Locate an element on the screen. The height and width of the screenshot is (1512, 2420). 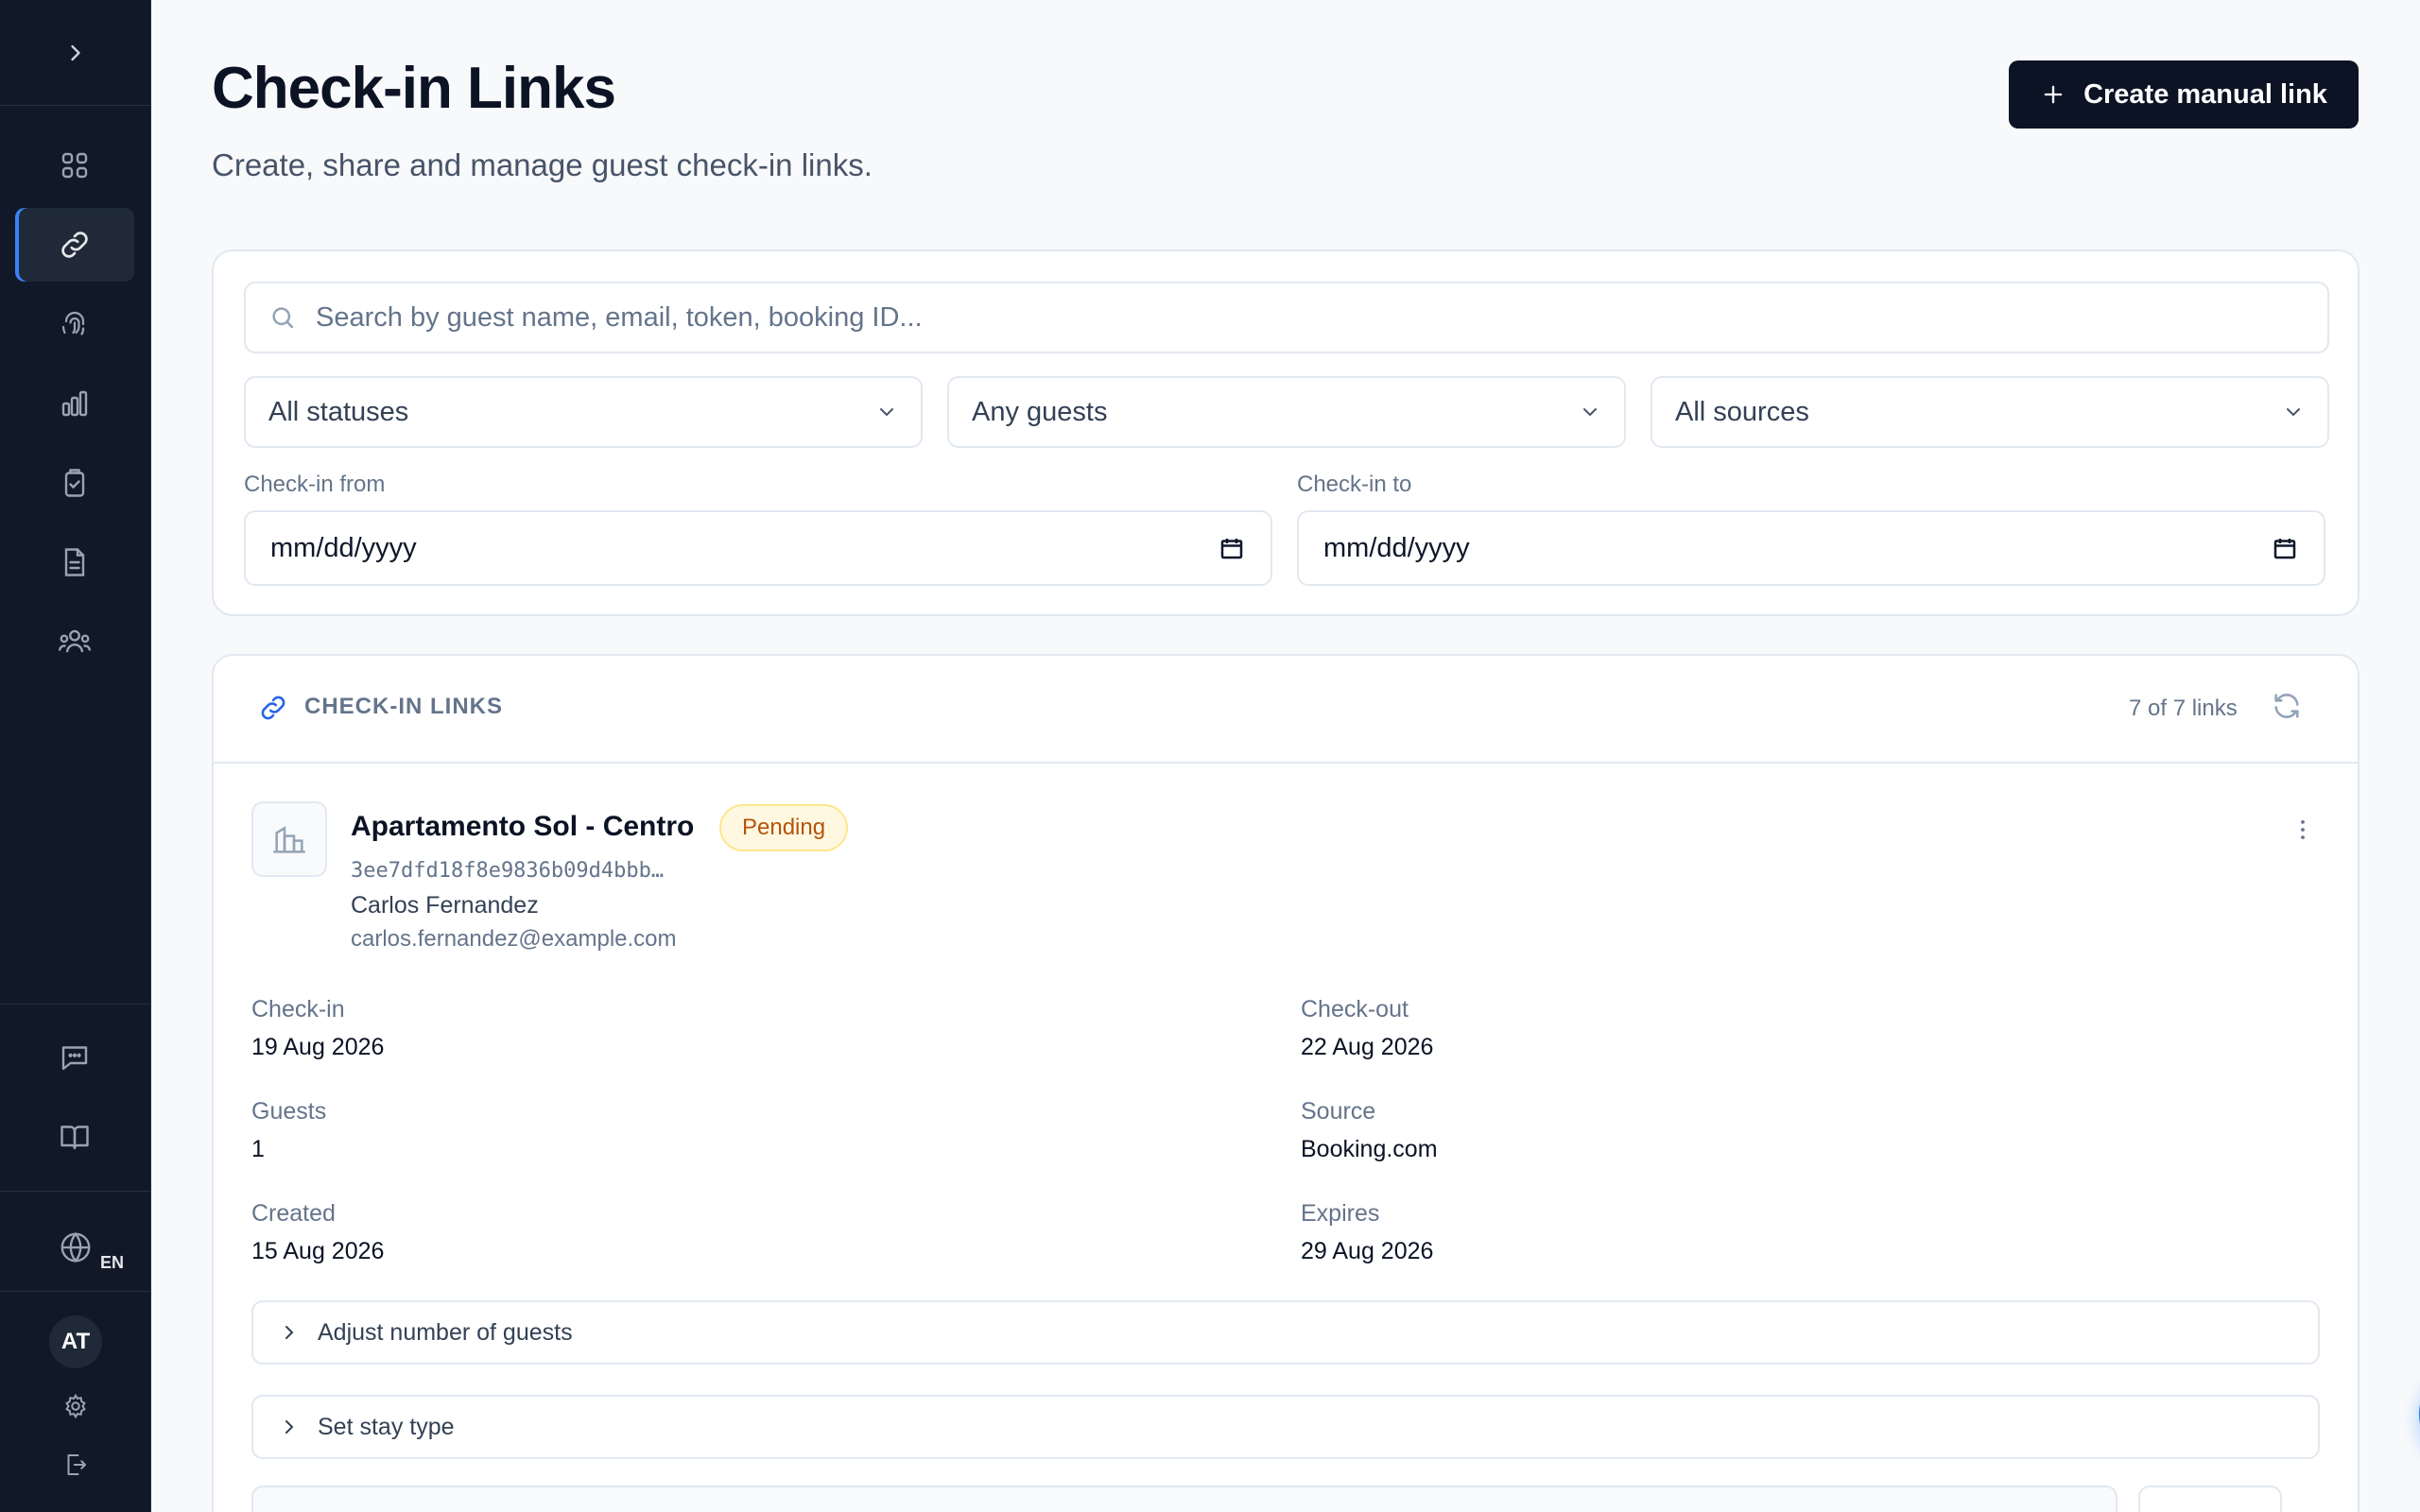
bar-chart-icon is located at coordinates (74, 403).